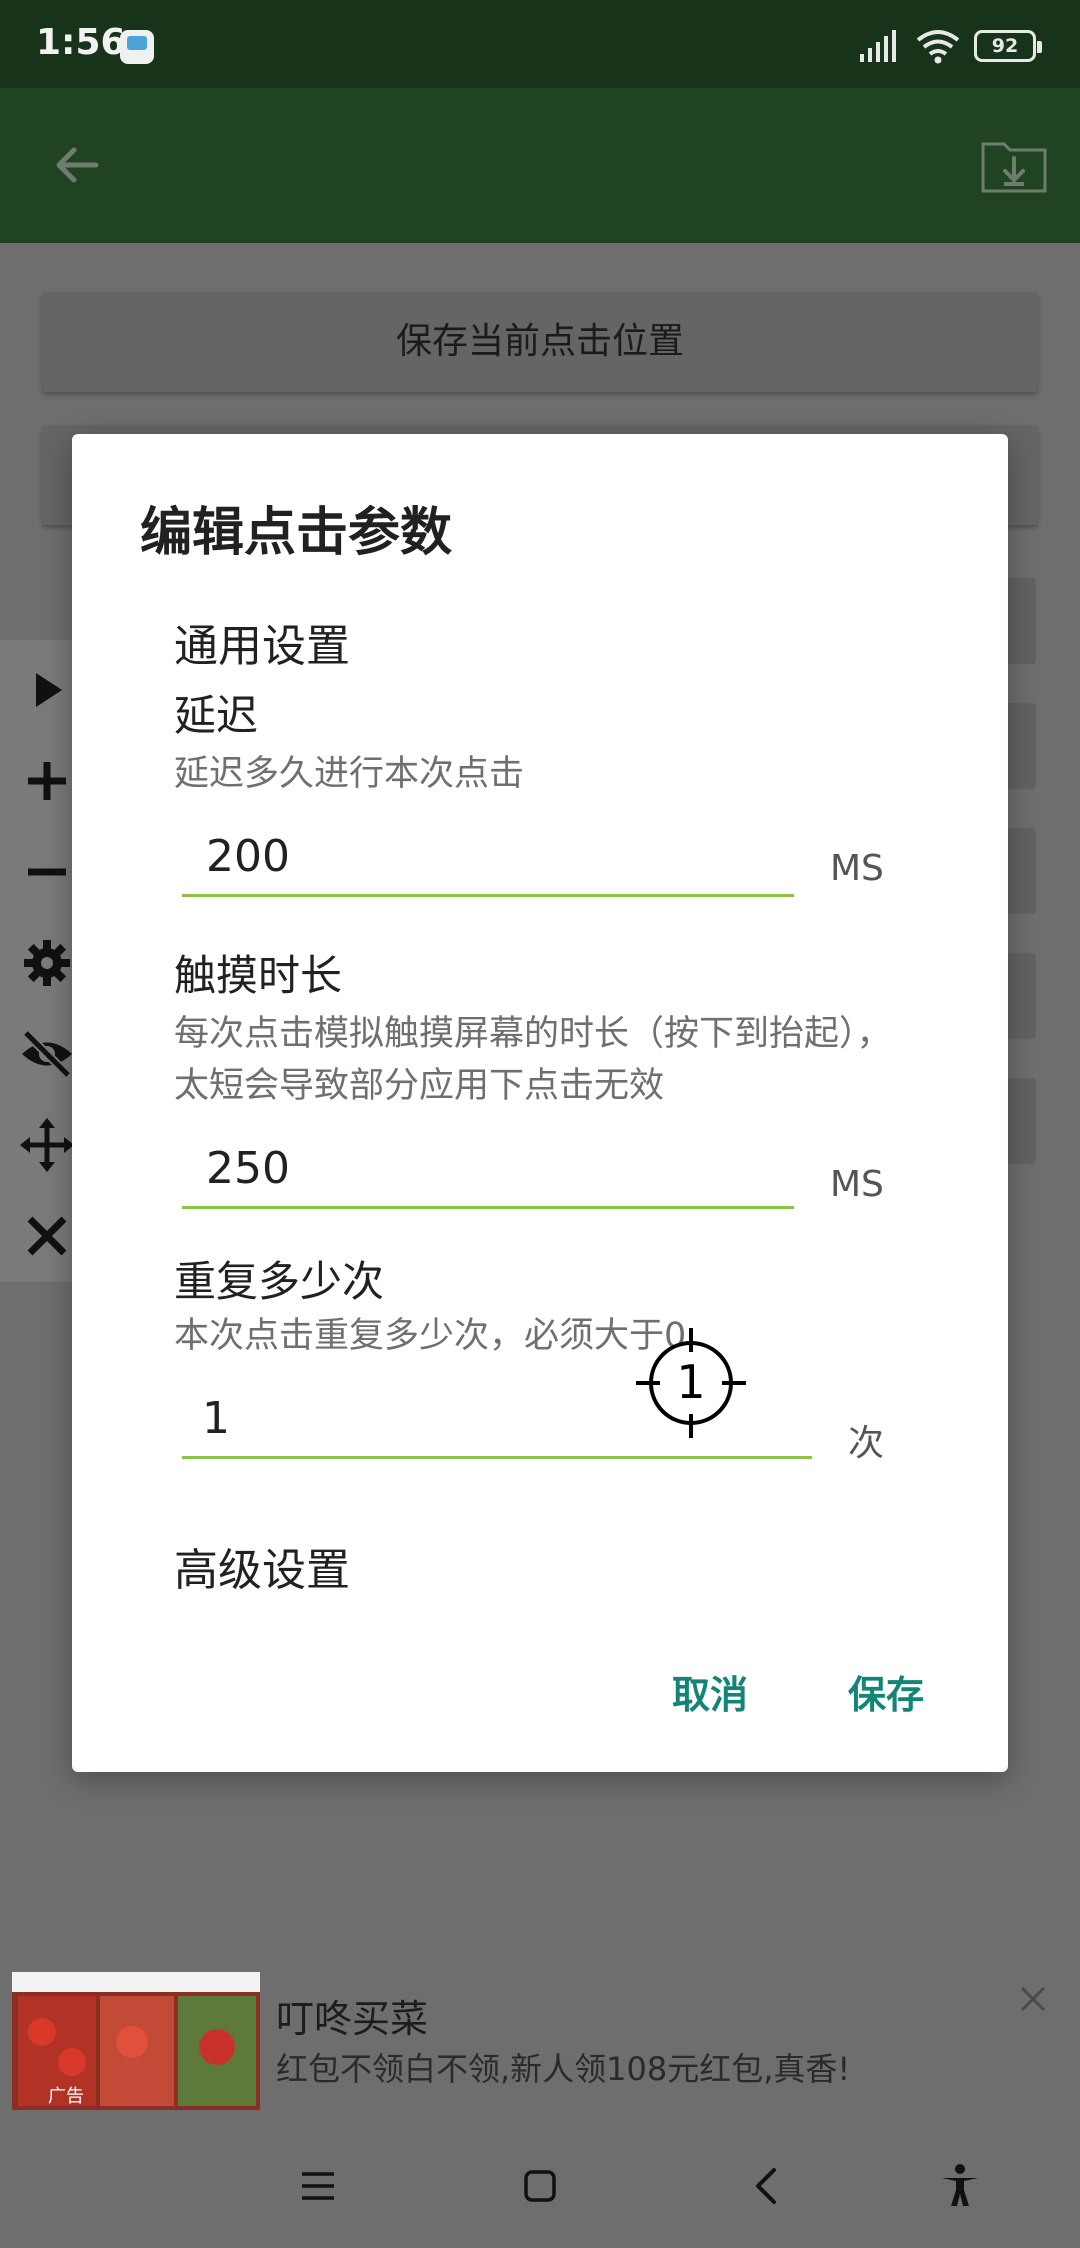  What do you see at coordinates (77, 165) in the screenshot?
I see `arrow-left-icon` at bounding box center [77, 165].